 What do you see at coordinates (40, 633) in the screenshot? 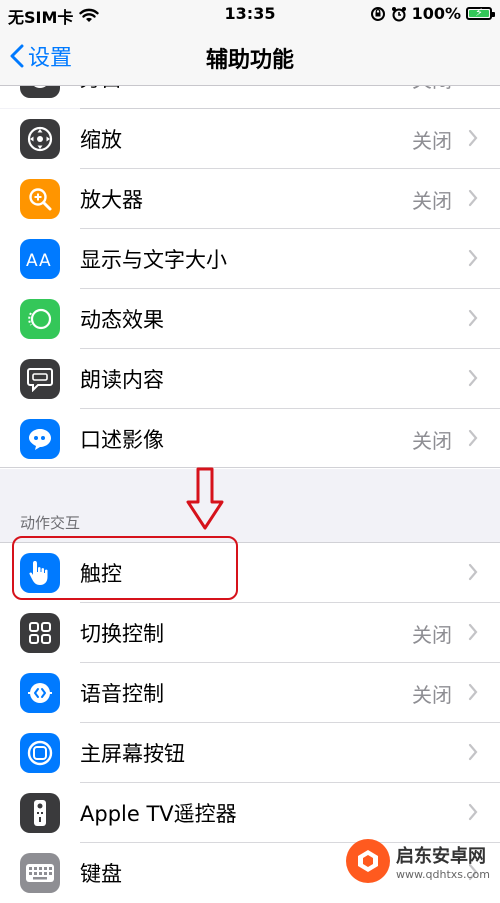
I see `switch-grid-icon` at bounding box center [40, 633].